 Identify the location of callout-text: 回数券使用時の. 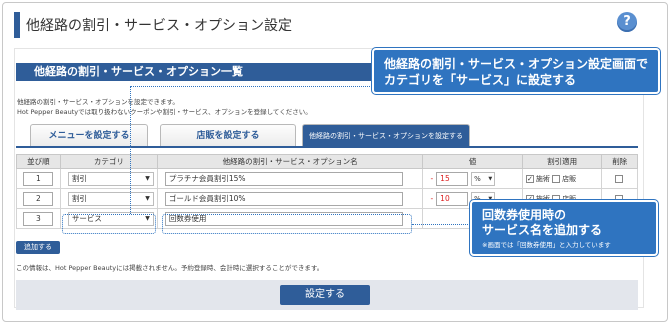
(524, 215).